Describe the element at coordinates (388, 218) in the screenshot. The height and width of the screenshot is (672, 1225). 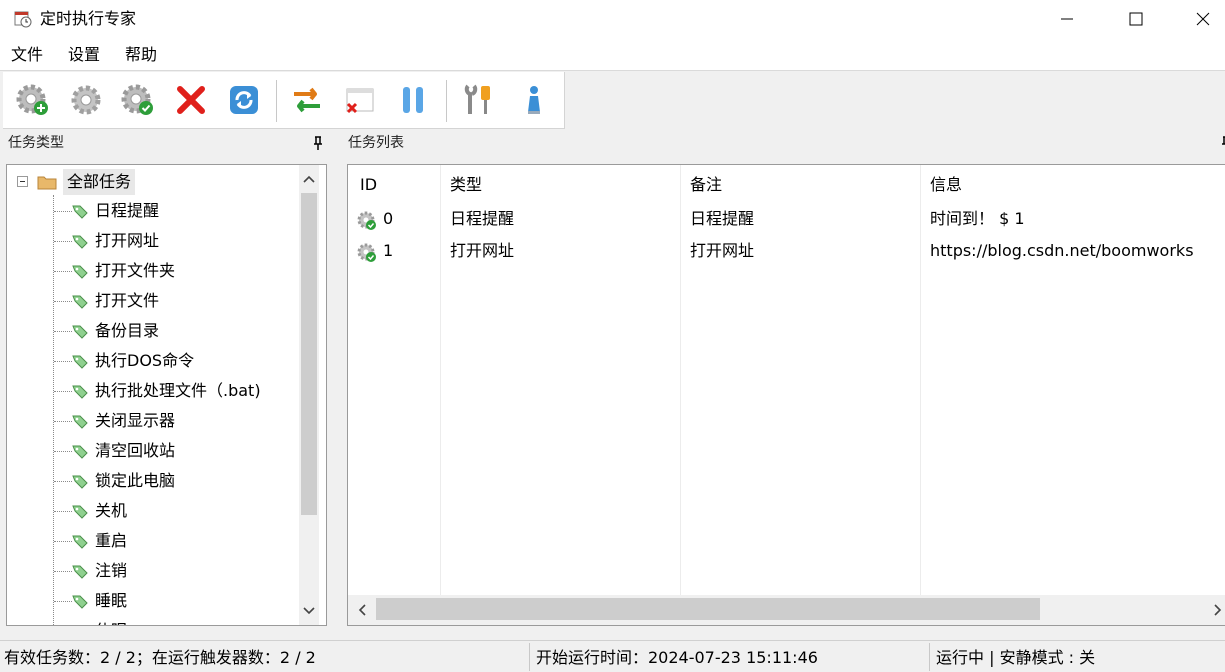
I see `cell-id: 0` at that location.